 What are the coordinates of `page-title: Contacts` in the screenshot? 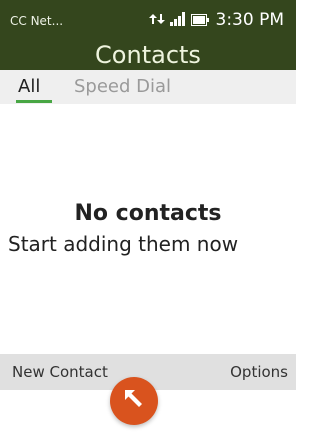 It's located at (148, 55).